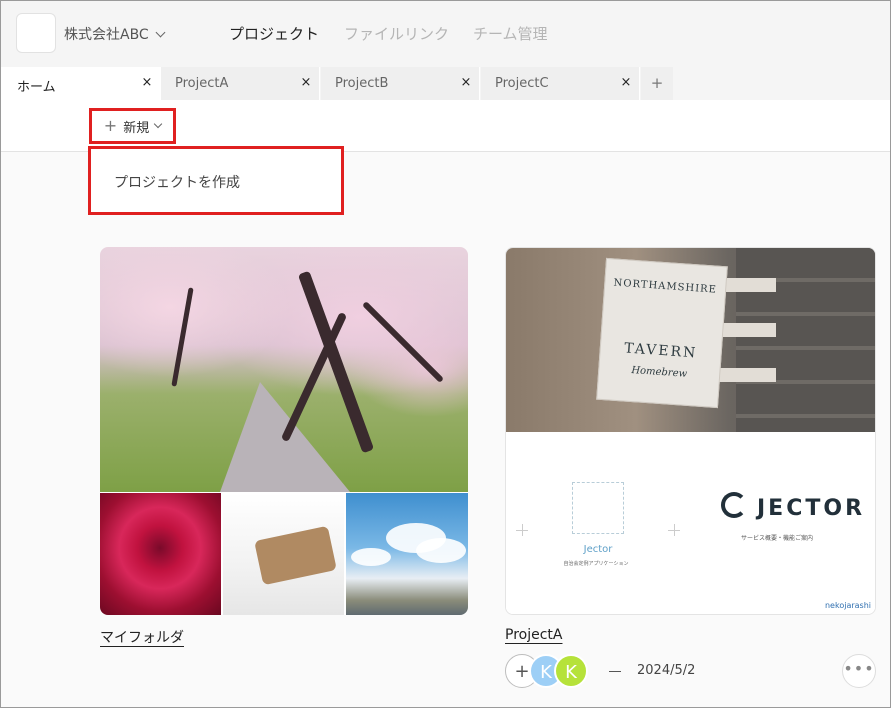 The height and width of the screenshot is (708, 891). Describe the element at coordinates (295, 555) in the screenshot. I see `bag-shape` at that location.